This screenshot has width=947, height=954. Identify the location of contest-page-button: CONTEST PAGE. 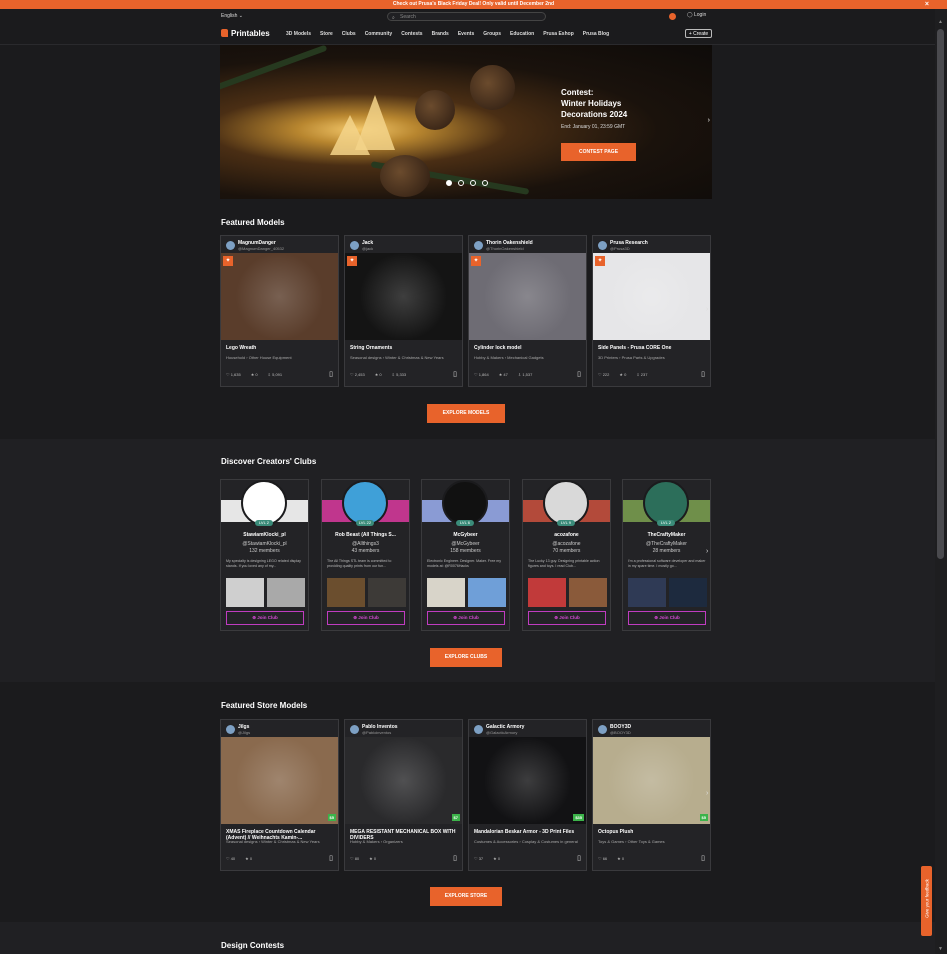
(598, 152).